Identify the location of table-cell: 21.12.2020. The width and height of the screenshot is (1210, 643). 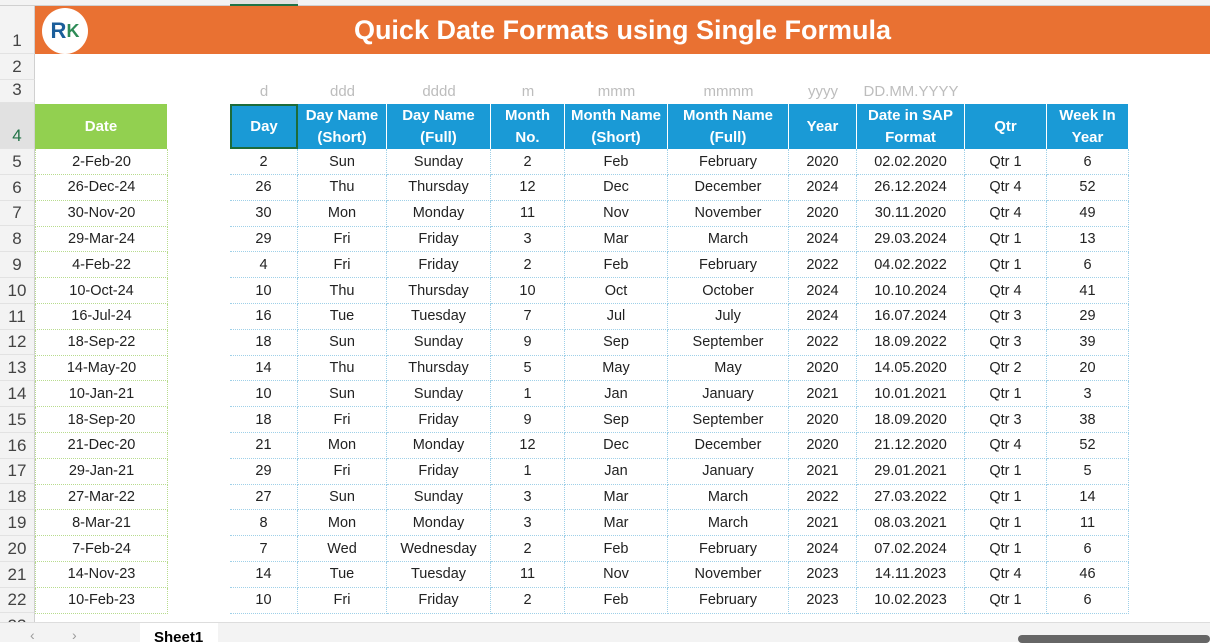
(911, 445).